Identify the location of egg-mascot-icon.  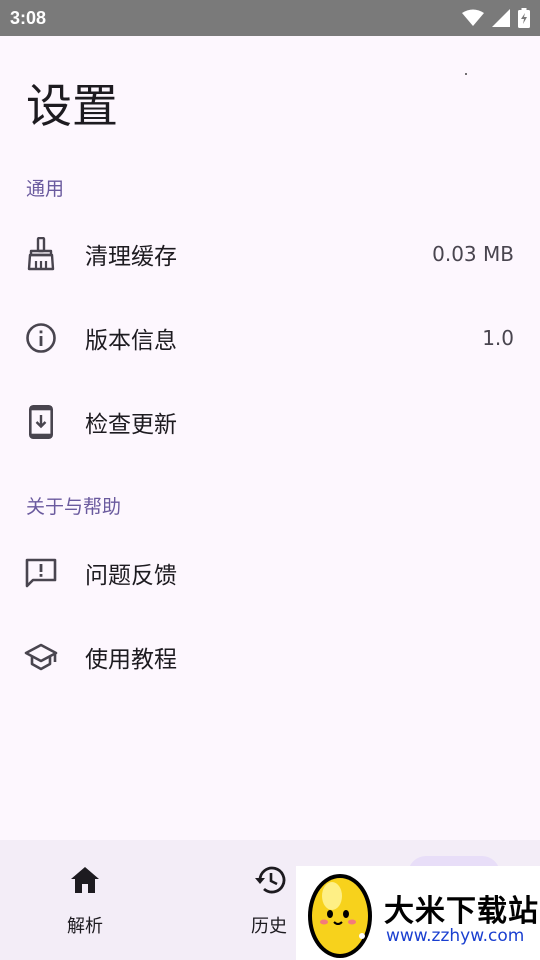
(340, 916).